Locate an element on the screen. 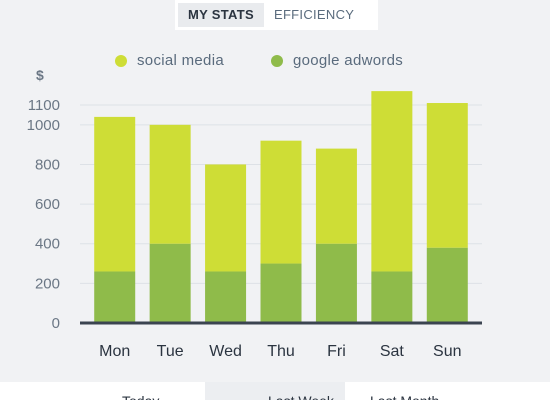 This screenshot has width=550, height=400. x-tick-label: Fri is located at coordinates (336, 351).